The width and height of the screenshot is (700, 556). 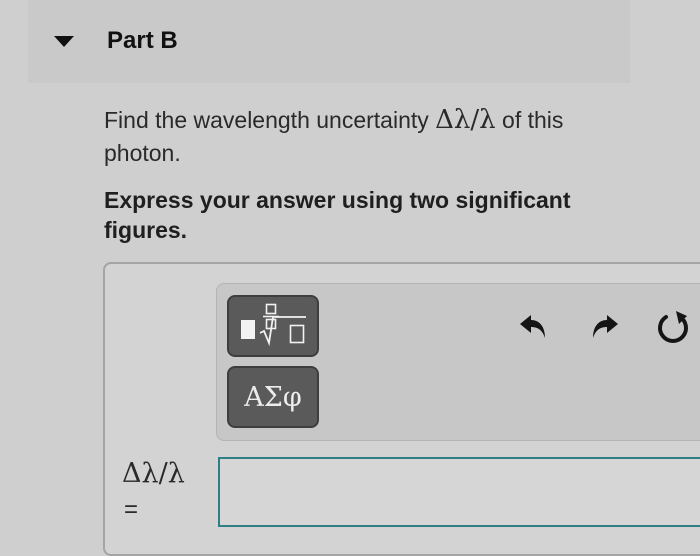 I want to click on question-text-before: Find the wavelength uncertainty, so click(x=270, y=120).